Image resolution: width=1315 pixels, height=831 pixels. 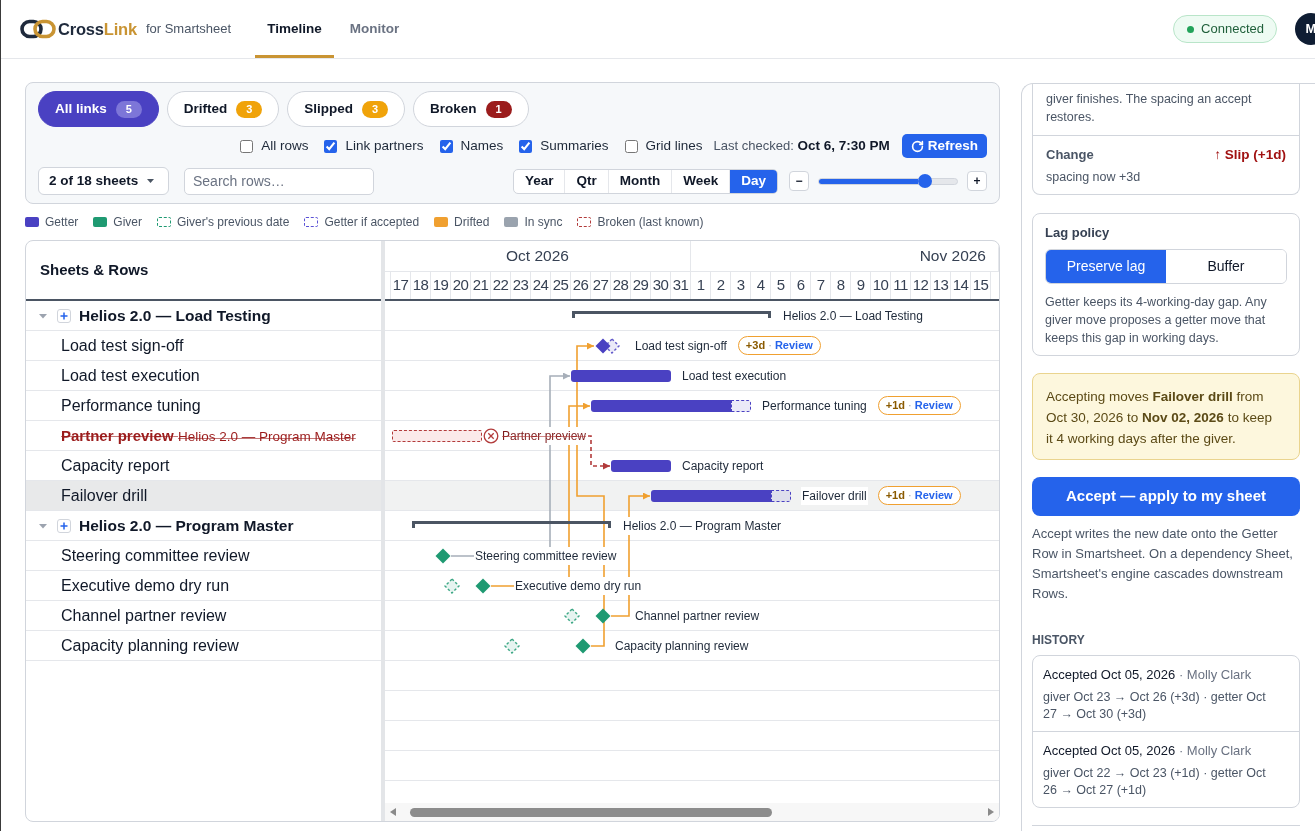 I want to click on scale-tab: Month, so click(x=639, y=181).